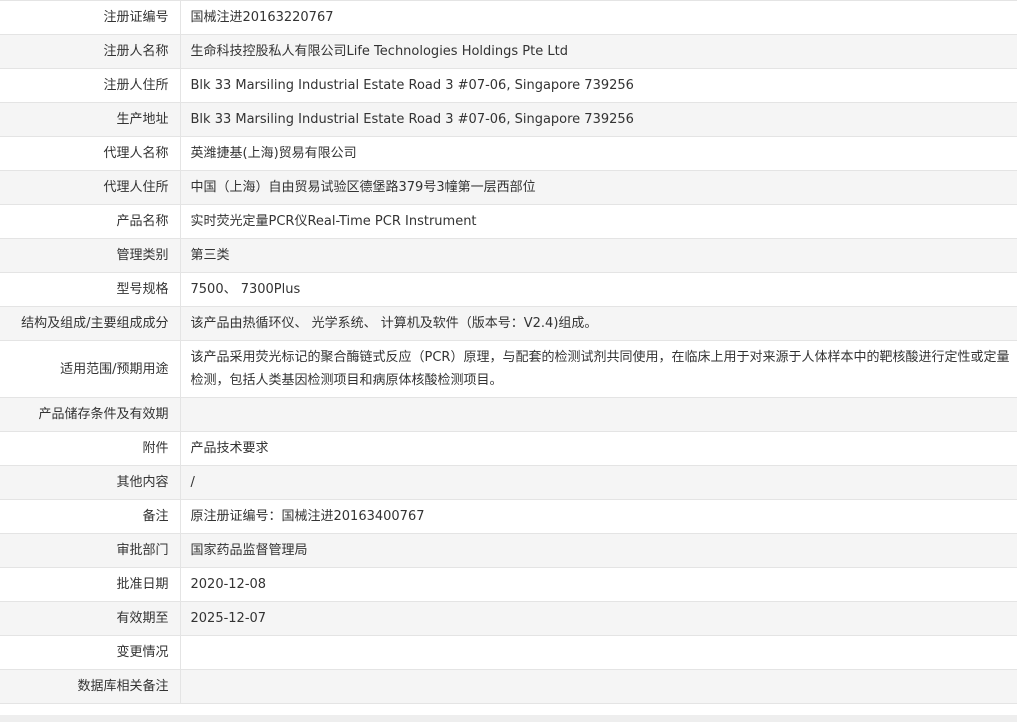 This screenshot has height=722, width=1017. What do you see at coordinates (90, 550) in the screenshot?
I see `field-label: 审批部门` at bounding box center [90, 550].